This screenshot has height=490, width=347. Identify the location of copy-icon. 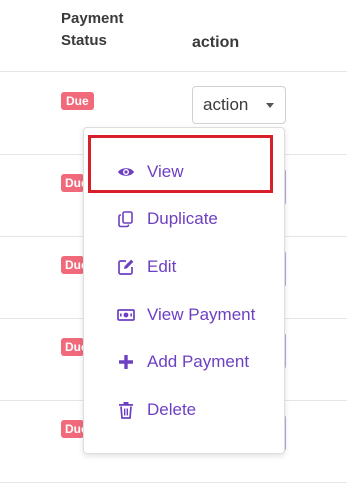
(126, 219).